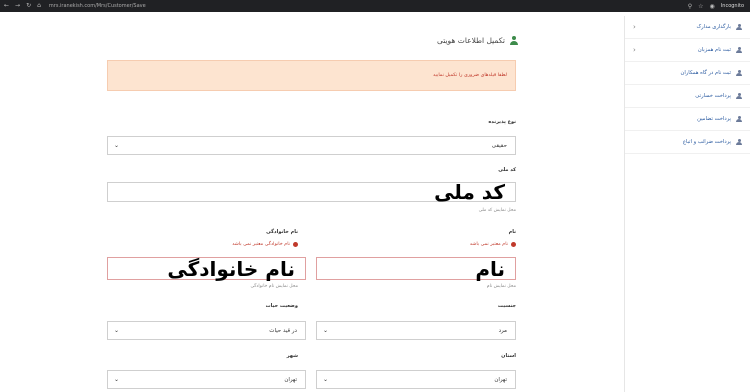 This screenshot has height=392, width=750. I want to click on forward-icon: →, so click(17, 6).